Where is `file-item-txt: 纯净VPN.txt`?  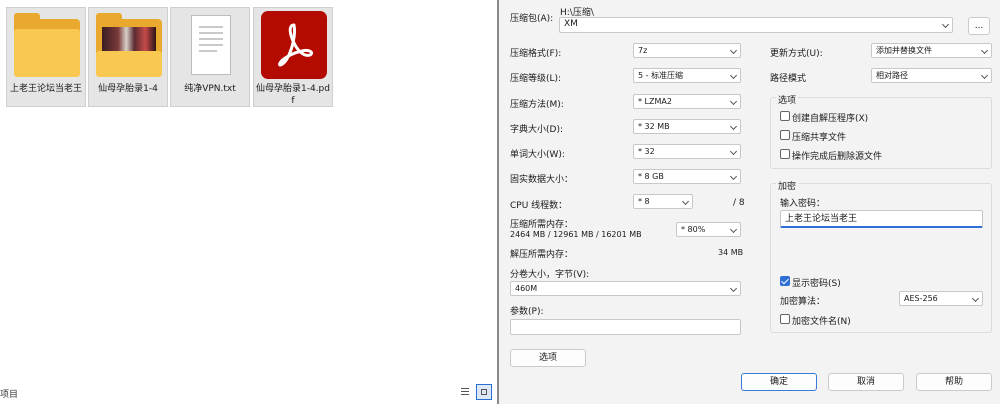 file-item-txt: 纯净VPN.txt is located at coordinates (210, 57).